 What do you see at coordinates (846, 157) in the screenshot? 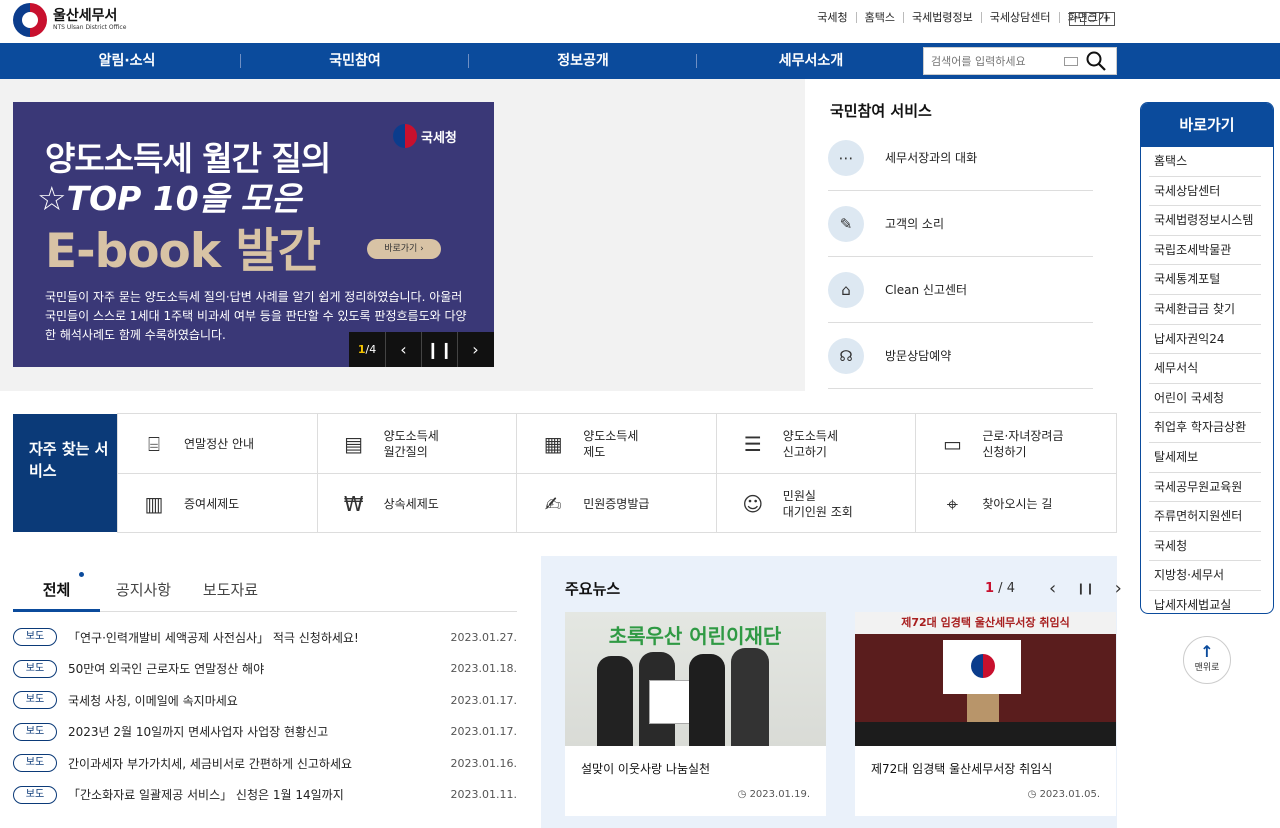
I see `chat-icon: ⋯` at bounding box center [846, 157].